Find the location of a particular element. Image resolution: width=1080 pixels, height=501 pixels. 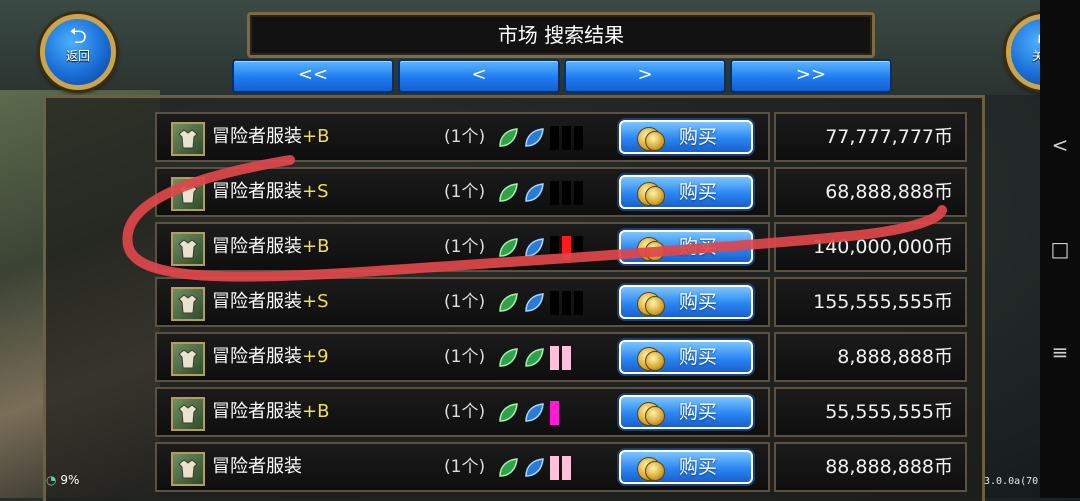

battery-indicator: ◔ 9% is located at coordinates (62, 480).